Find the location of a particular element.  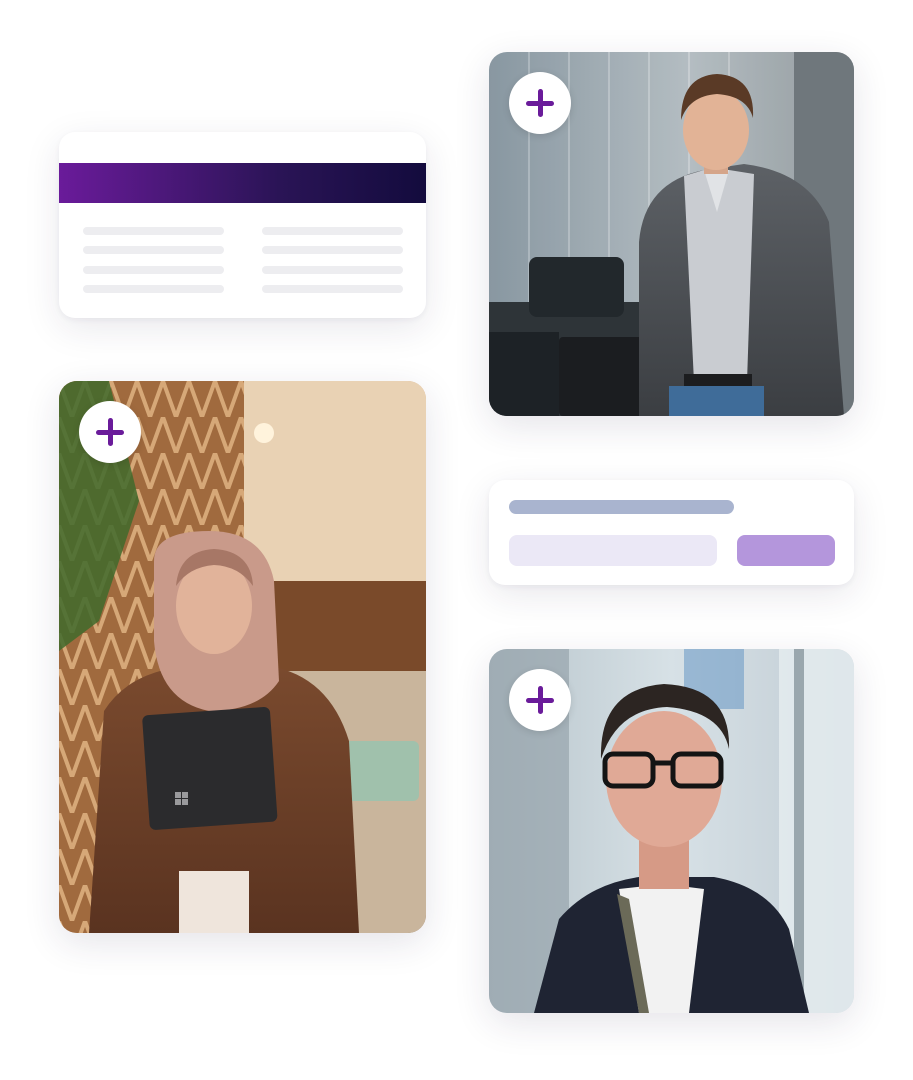

form-card is located at coordinates (671, 532).